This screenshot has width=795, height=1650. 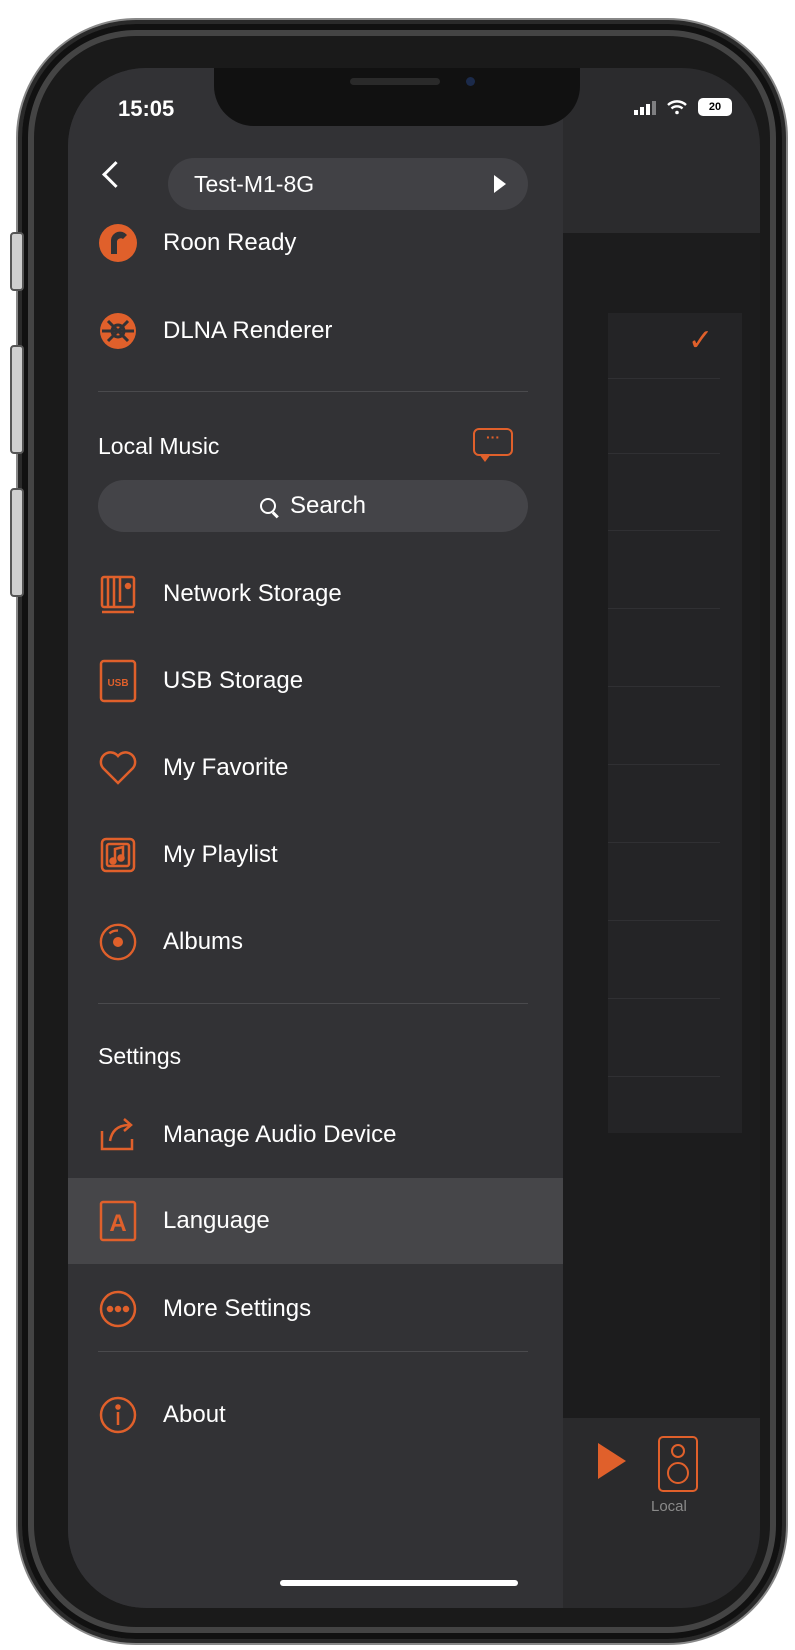 I want to click on menu-item-about: About, so click(x=315, y=1415).